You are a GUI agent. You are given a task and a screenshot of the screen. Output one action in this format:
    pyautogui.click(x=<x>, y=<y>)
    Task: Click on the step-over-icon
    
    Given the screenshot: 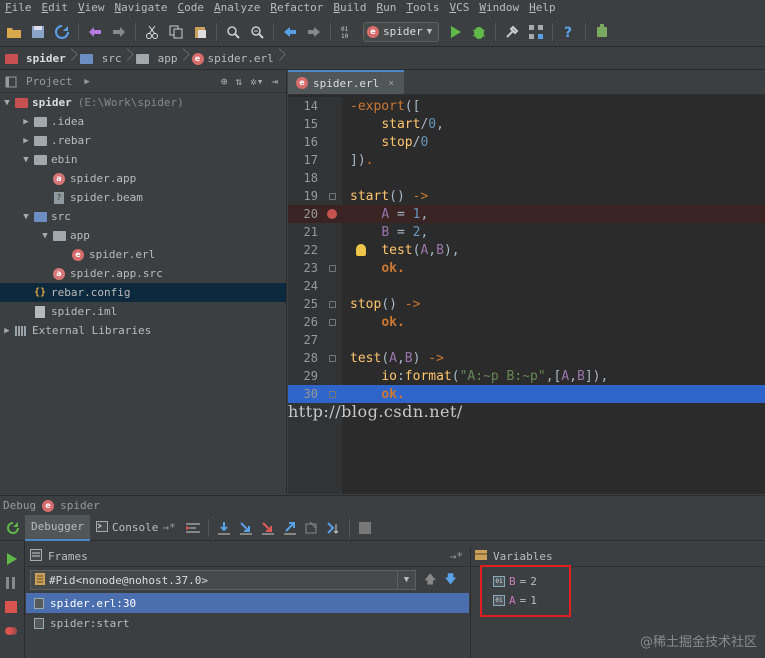 What is the action you would take?
    pyautogui.click(x=224, y=528)
    